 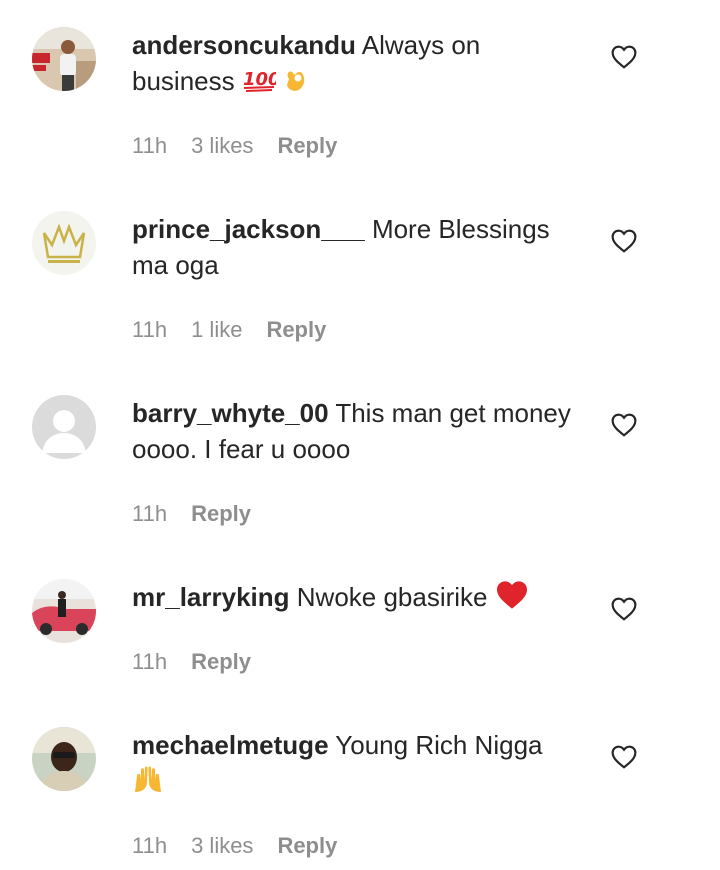 What do you see at coordinates (230, 413) in the screenshot?
I see `comment-username: barry_whyte_00` at bounding box center [230, 413].